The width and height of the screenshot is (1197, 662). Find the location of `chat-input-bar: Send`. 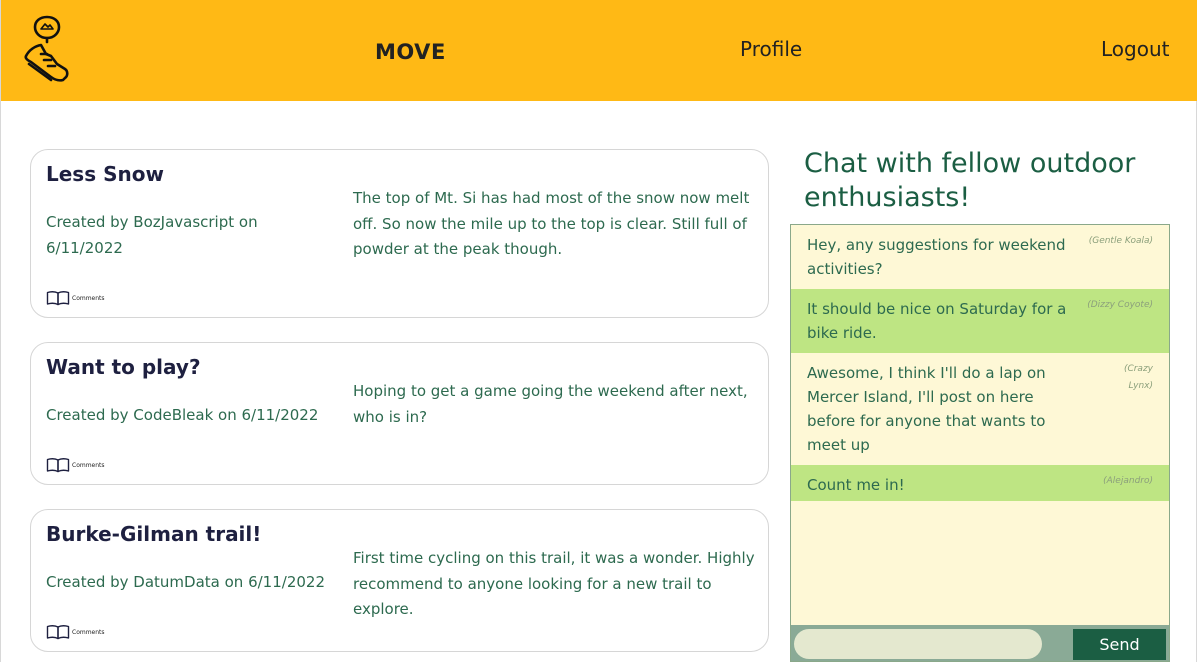

chat-input-bar: Send is located at coordinates (980, 643).